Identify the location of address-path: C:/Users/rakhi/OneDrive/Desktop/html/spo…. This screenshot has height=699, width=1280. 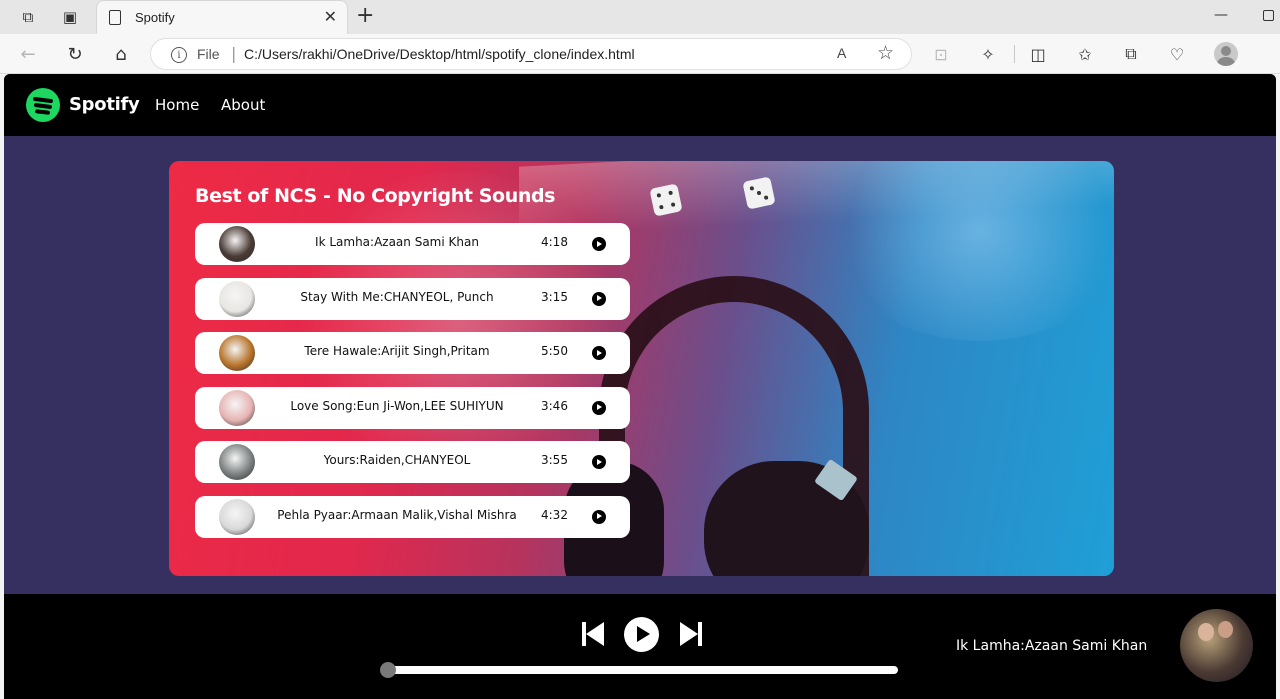
(439, 54).